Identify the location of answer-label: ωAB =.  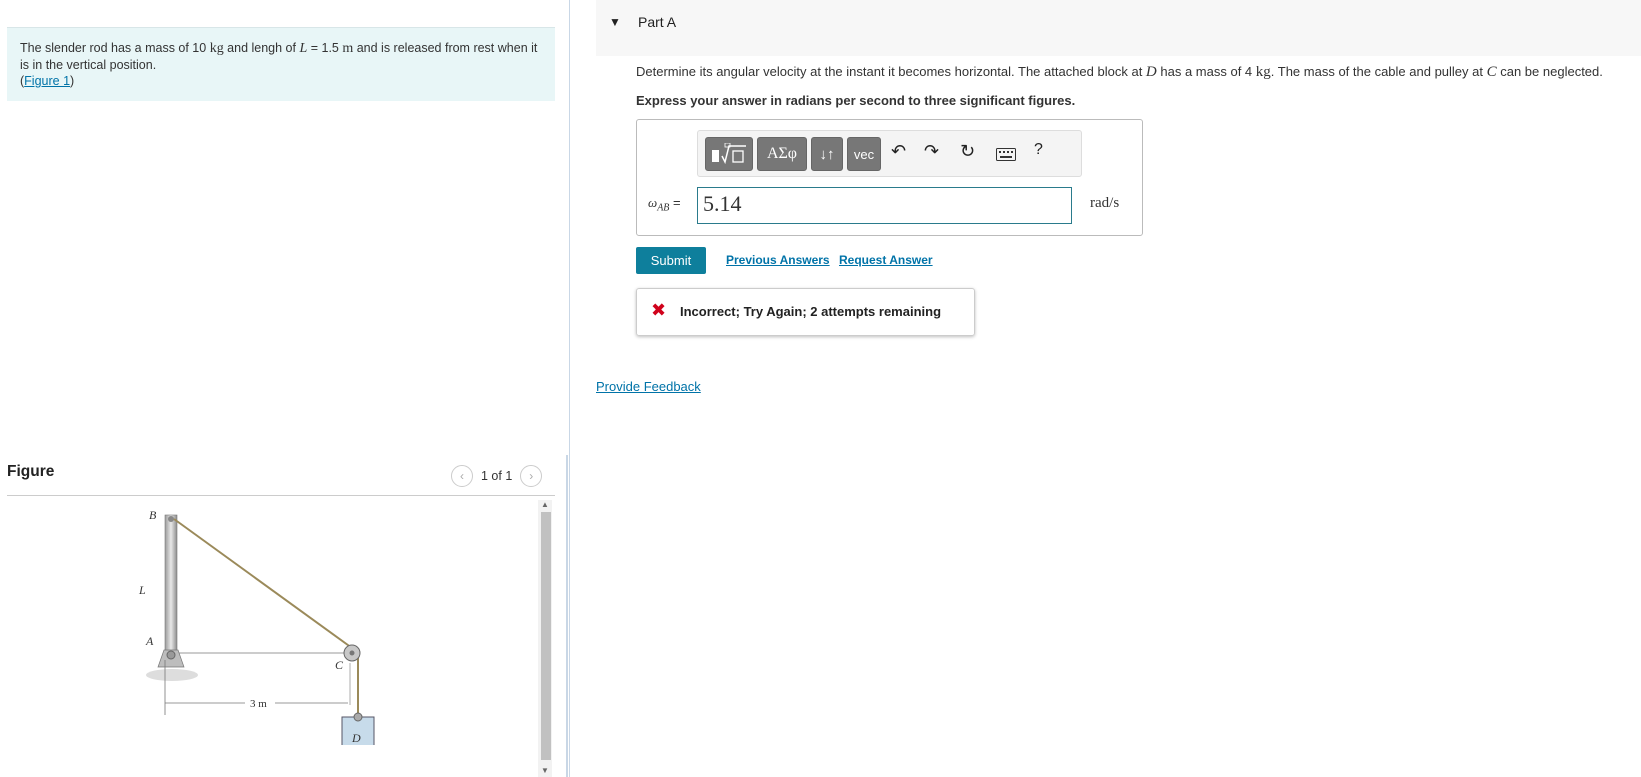
(664, 204).